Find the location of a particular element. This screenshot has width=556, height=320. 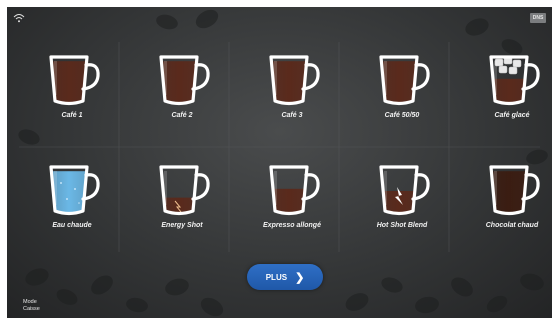

mode-label: Mode is located at coordinates (30, 302).